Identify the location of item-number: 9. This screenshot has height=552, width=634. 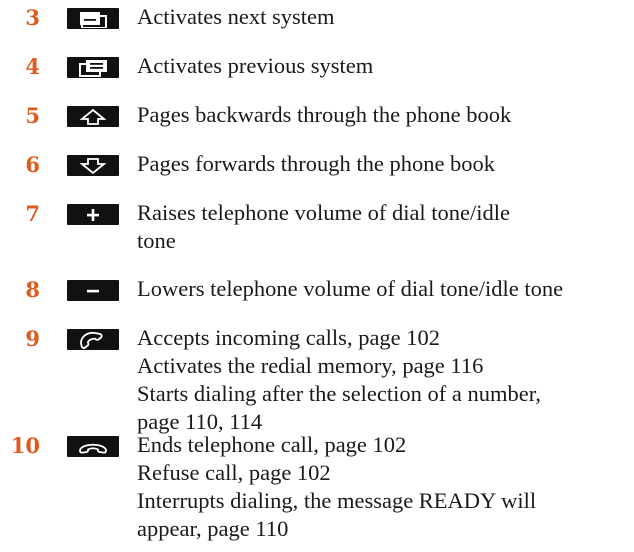
(32, 338).